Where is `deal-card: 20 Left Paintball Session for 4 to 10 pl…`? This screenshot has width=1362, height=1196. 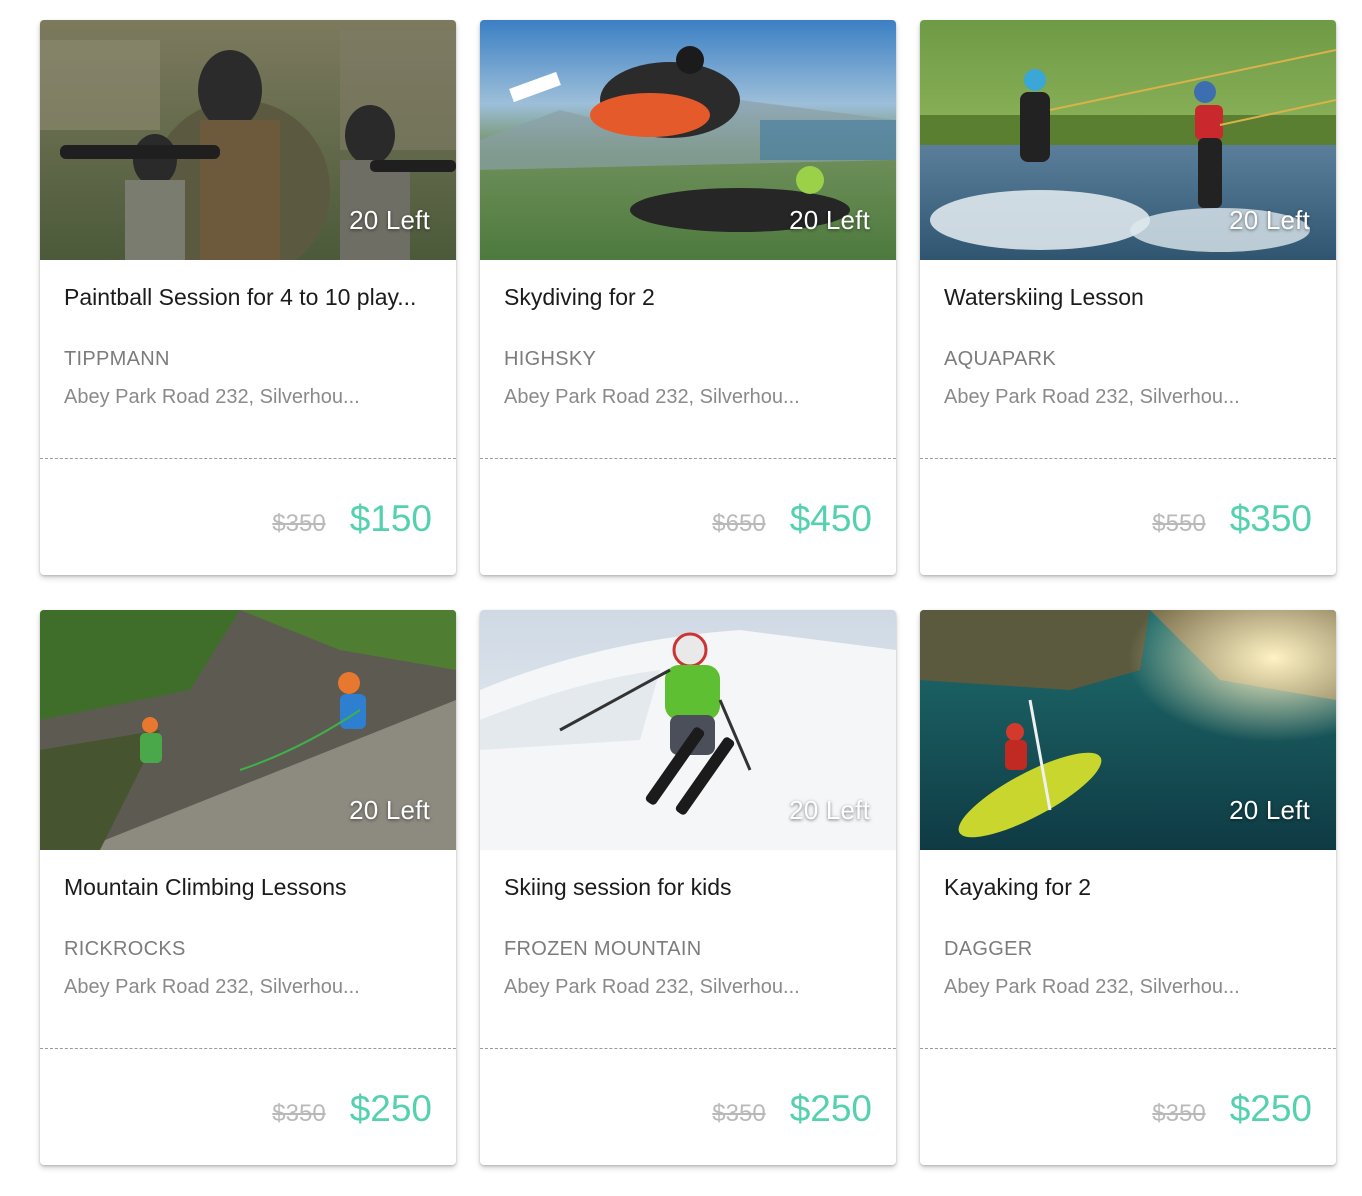
deal-card: 20 Left Paintball Session for 4 to 10 pl… is located at coordinates (248, 297).